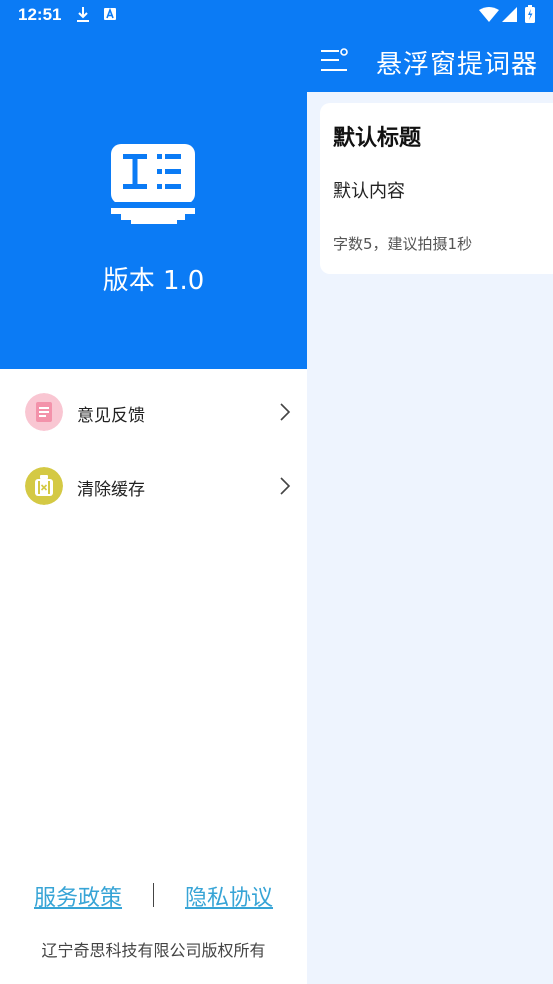  Describe the element at coordinates (110, 13) in the screenshot. I see `app-notification-icon` at that location.